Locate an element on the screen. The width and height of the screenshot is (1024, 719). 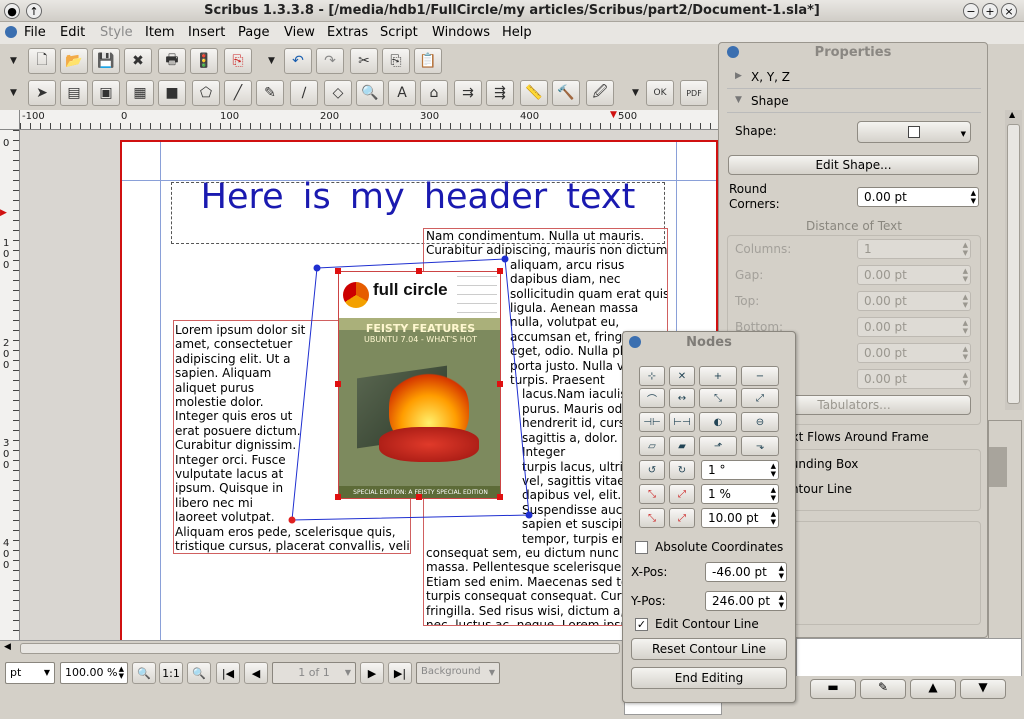
image-frame-icon: ▣ is located at coordinates (106, 93).